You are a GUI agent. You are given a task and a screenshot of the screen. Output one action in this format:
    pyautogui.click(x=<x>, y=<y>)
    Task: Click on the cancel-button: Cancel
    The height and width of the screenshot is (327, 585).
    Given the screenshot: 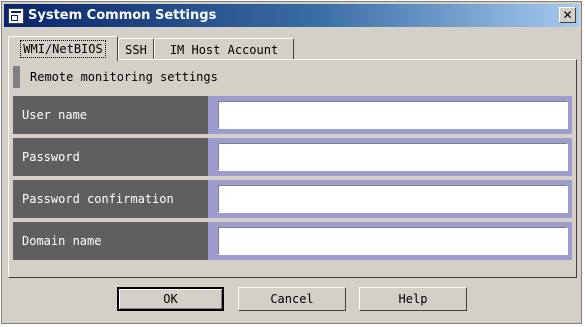 What is the action you would take?
    pyautogui.click(x=292, y=299)
    